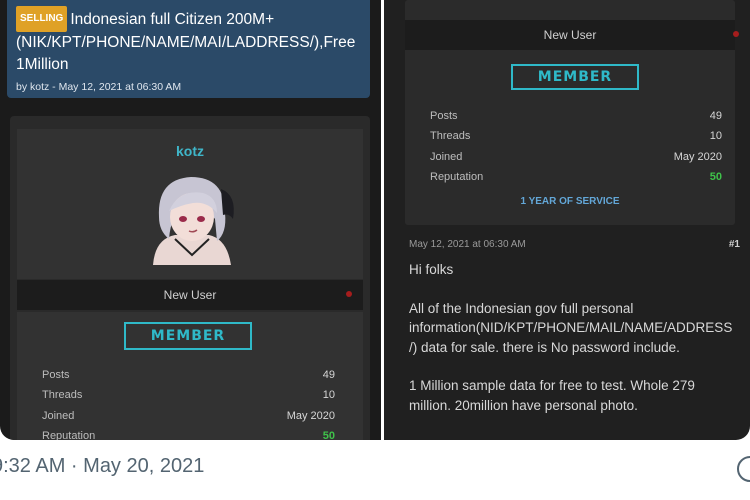 This screenshot has width=750, height=500. Describe the element at coordinates (58, 416) in the screenshot. I see `stat-label-joined: Joined` at that location.